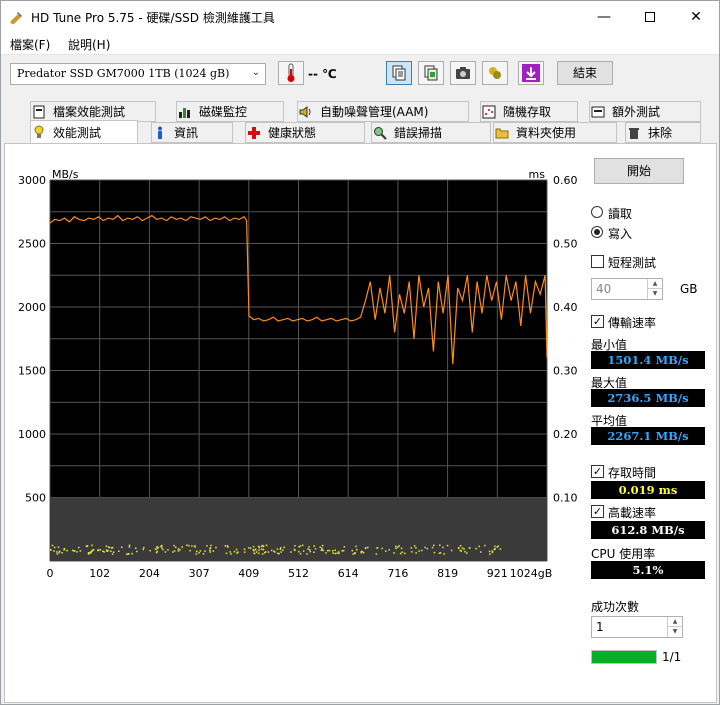 The width and height of the screenshot is (720, 705). What do you see at coordinates (138, 74) in the screenshot?
I see `drive-select: Predator SSD GM7000 1TB (1024 gB) ⌄` at bounding box center [138, 74].